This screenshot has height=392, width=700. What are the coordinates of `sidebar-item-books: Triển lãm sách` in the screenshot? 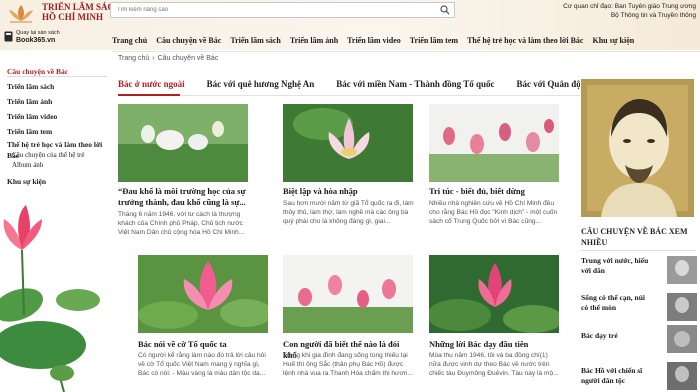 It's located at (59, 86).